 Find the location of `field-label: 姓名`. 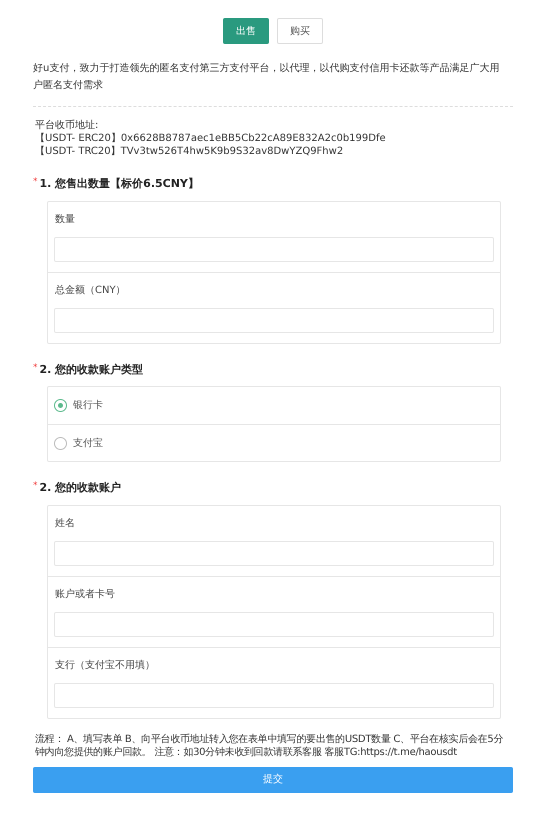

field-label: 姓名 is located at coordinates (65, 523).